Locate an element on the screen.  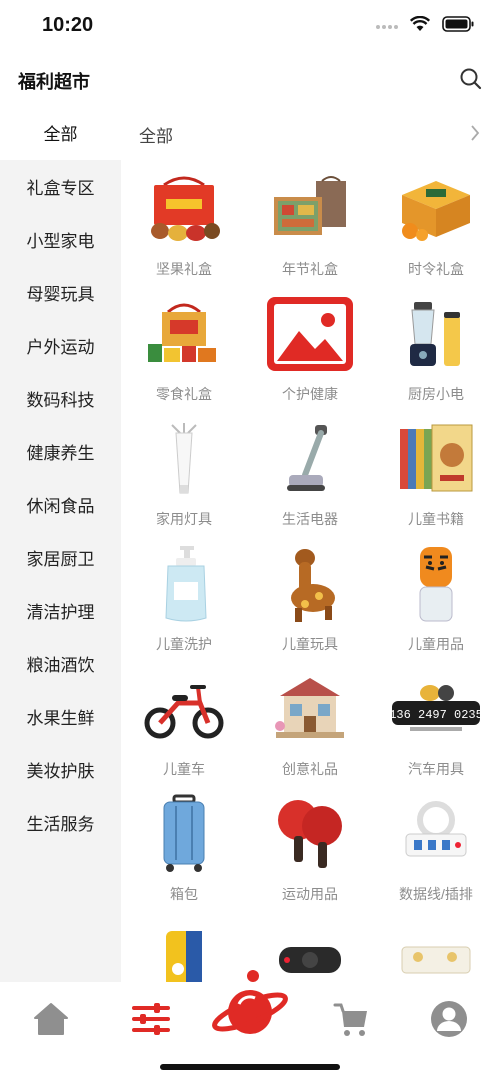
category-label: 儿童车 is located at coordinates (184, 769).